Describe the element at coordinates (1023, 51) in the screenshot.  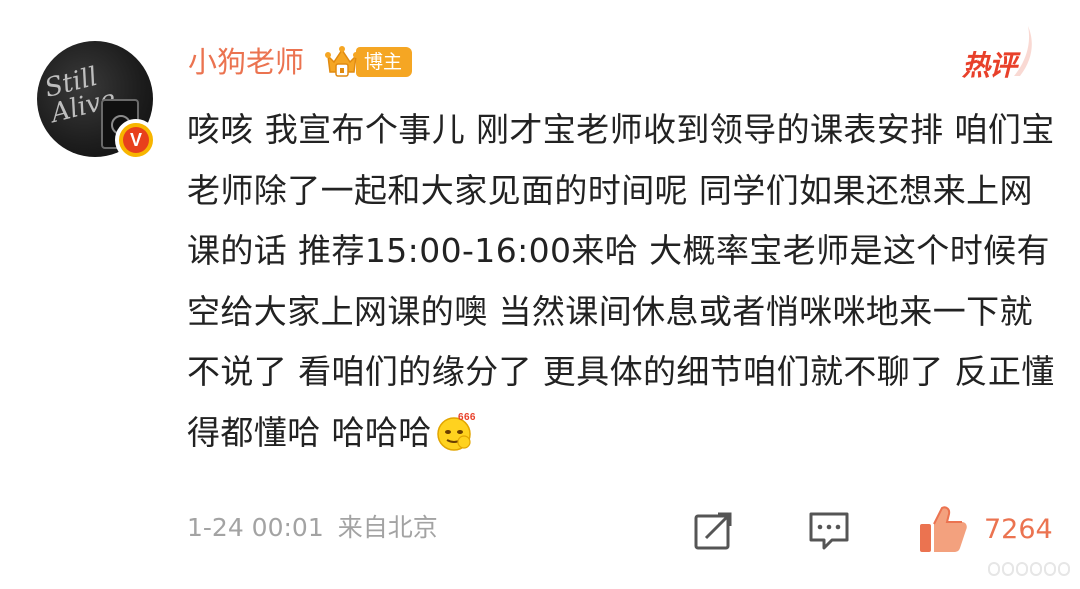
I see `hot-flame-icon` at that location.